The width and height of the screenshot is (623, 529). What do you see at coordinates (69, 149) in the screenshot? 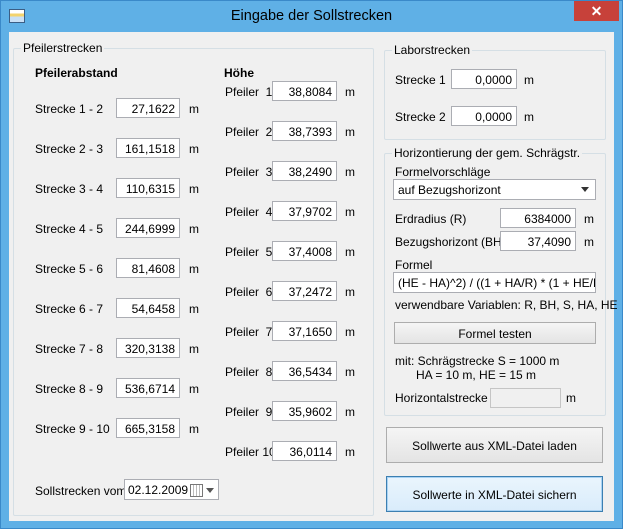
I see `strecke-label: Strecke 2 - 3` at bounding box center [69, 149].